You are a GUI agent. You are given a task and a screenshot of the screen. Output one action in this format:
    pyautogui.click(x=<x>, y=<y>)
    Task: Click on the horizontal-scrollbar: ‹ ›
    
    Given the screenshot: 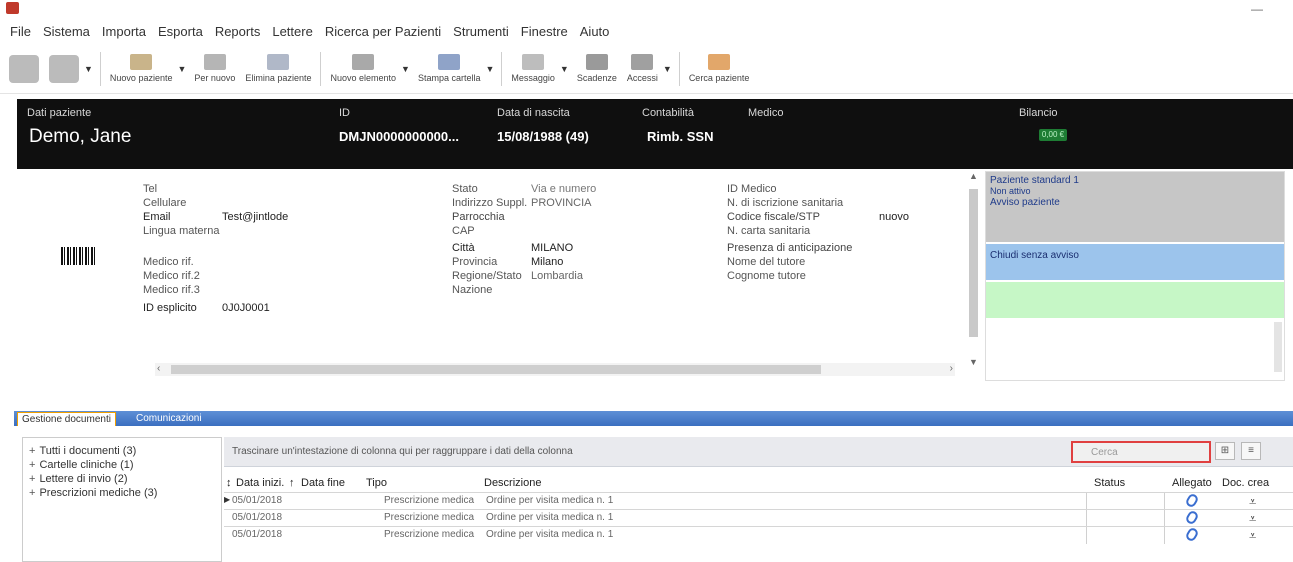 What is the action you would take?
    pyautogui.click(x=555, y=369)
    